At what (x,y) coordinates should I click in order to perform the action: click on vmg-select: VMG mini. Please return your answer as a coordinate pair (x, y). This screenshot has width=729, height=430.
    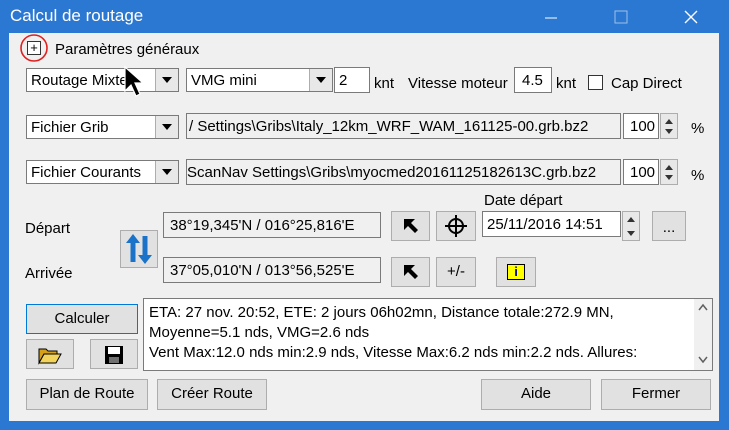
    Looking at the image, I should click on (259, 80).